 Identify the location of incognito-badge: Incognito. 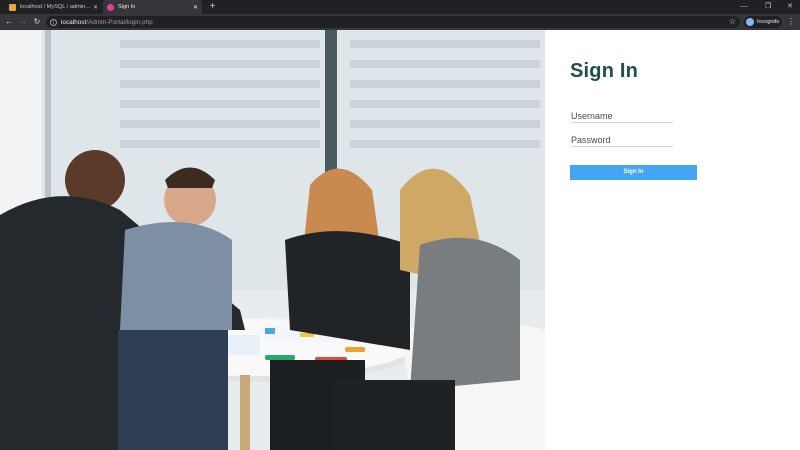
(763, 22).